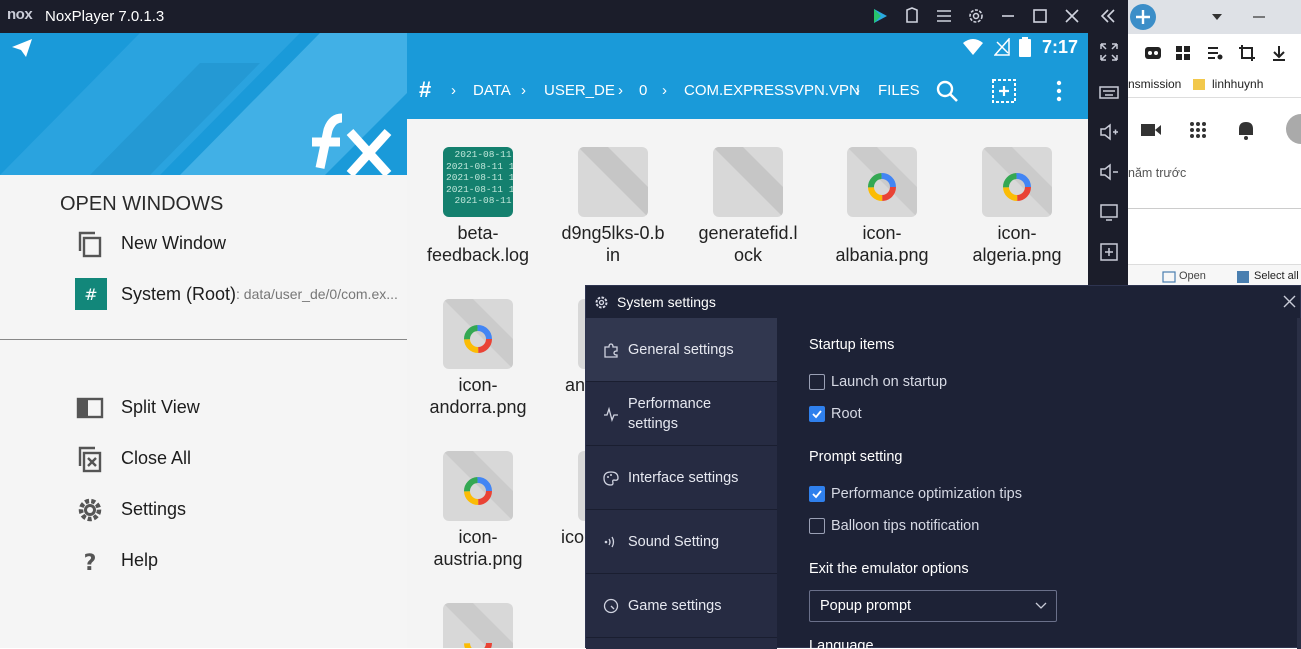 The image size is (1301, 649). I want to click on scrollbar, so click(1299, 483).